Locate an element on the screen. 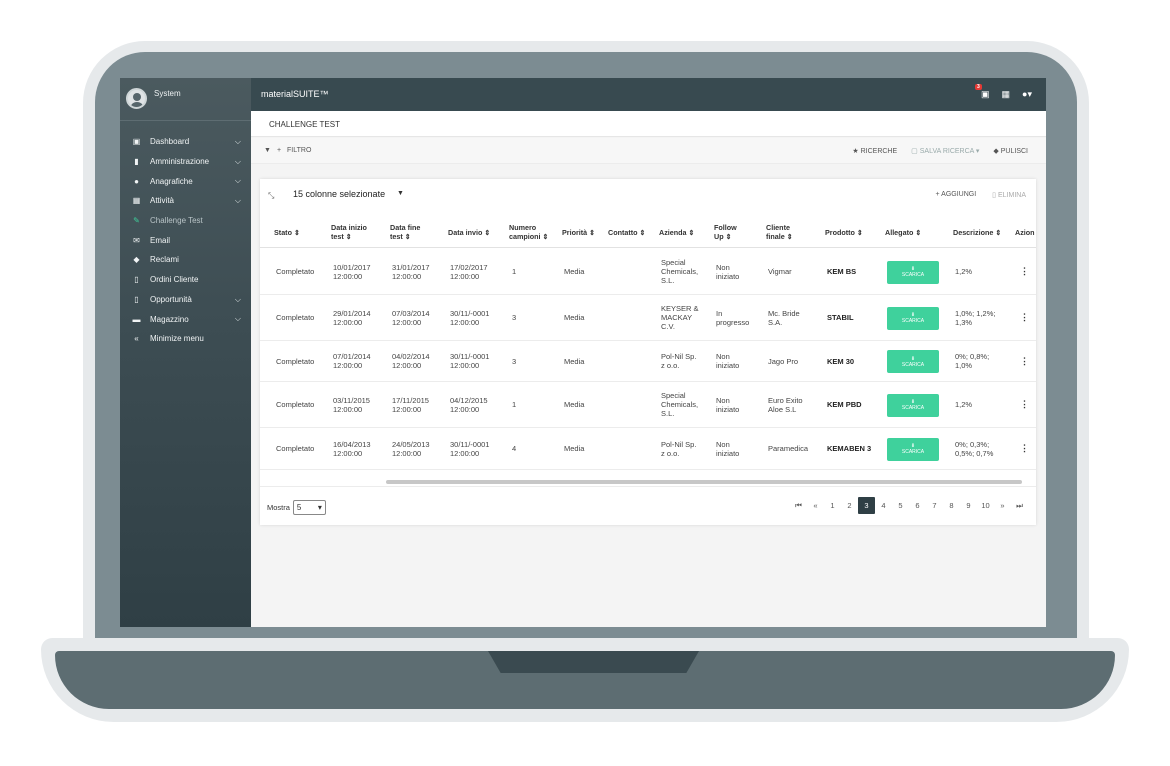  pulisci-button: ◆ PULISCI is located at coordinates (1010, 151).